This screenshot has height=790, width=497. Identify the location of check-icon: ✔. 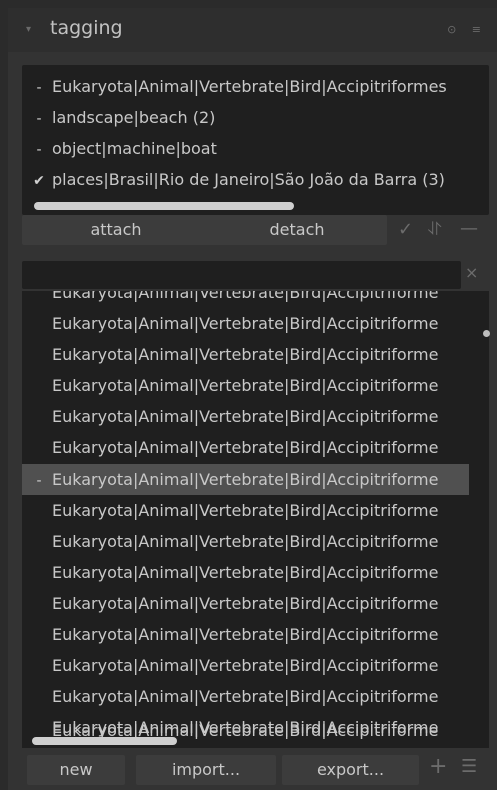
(39, 181).